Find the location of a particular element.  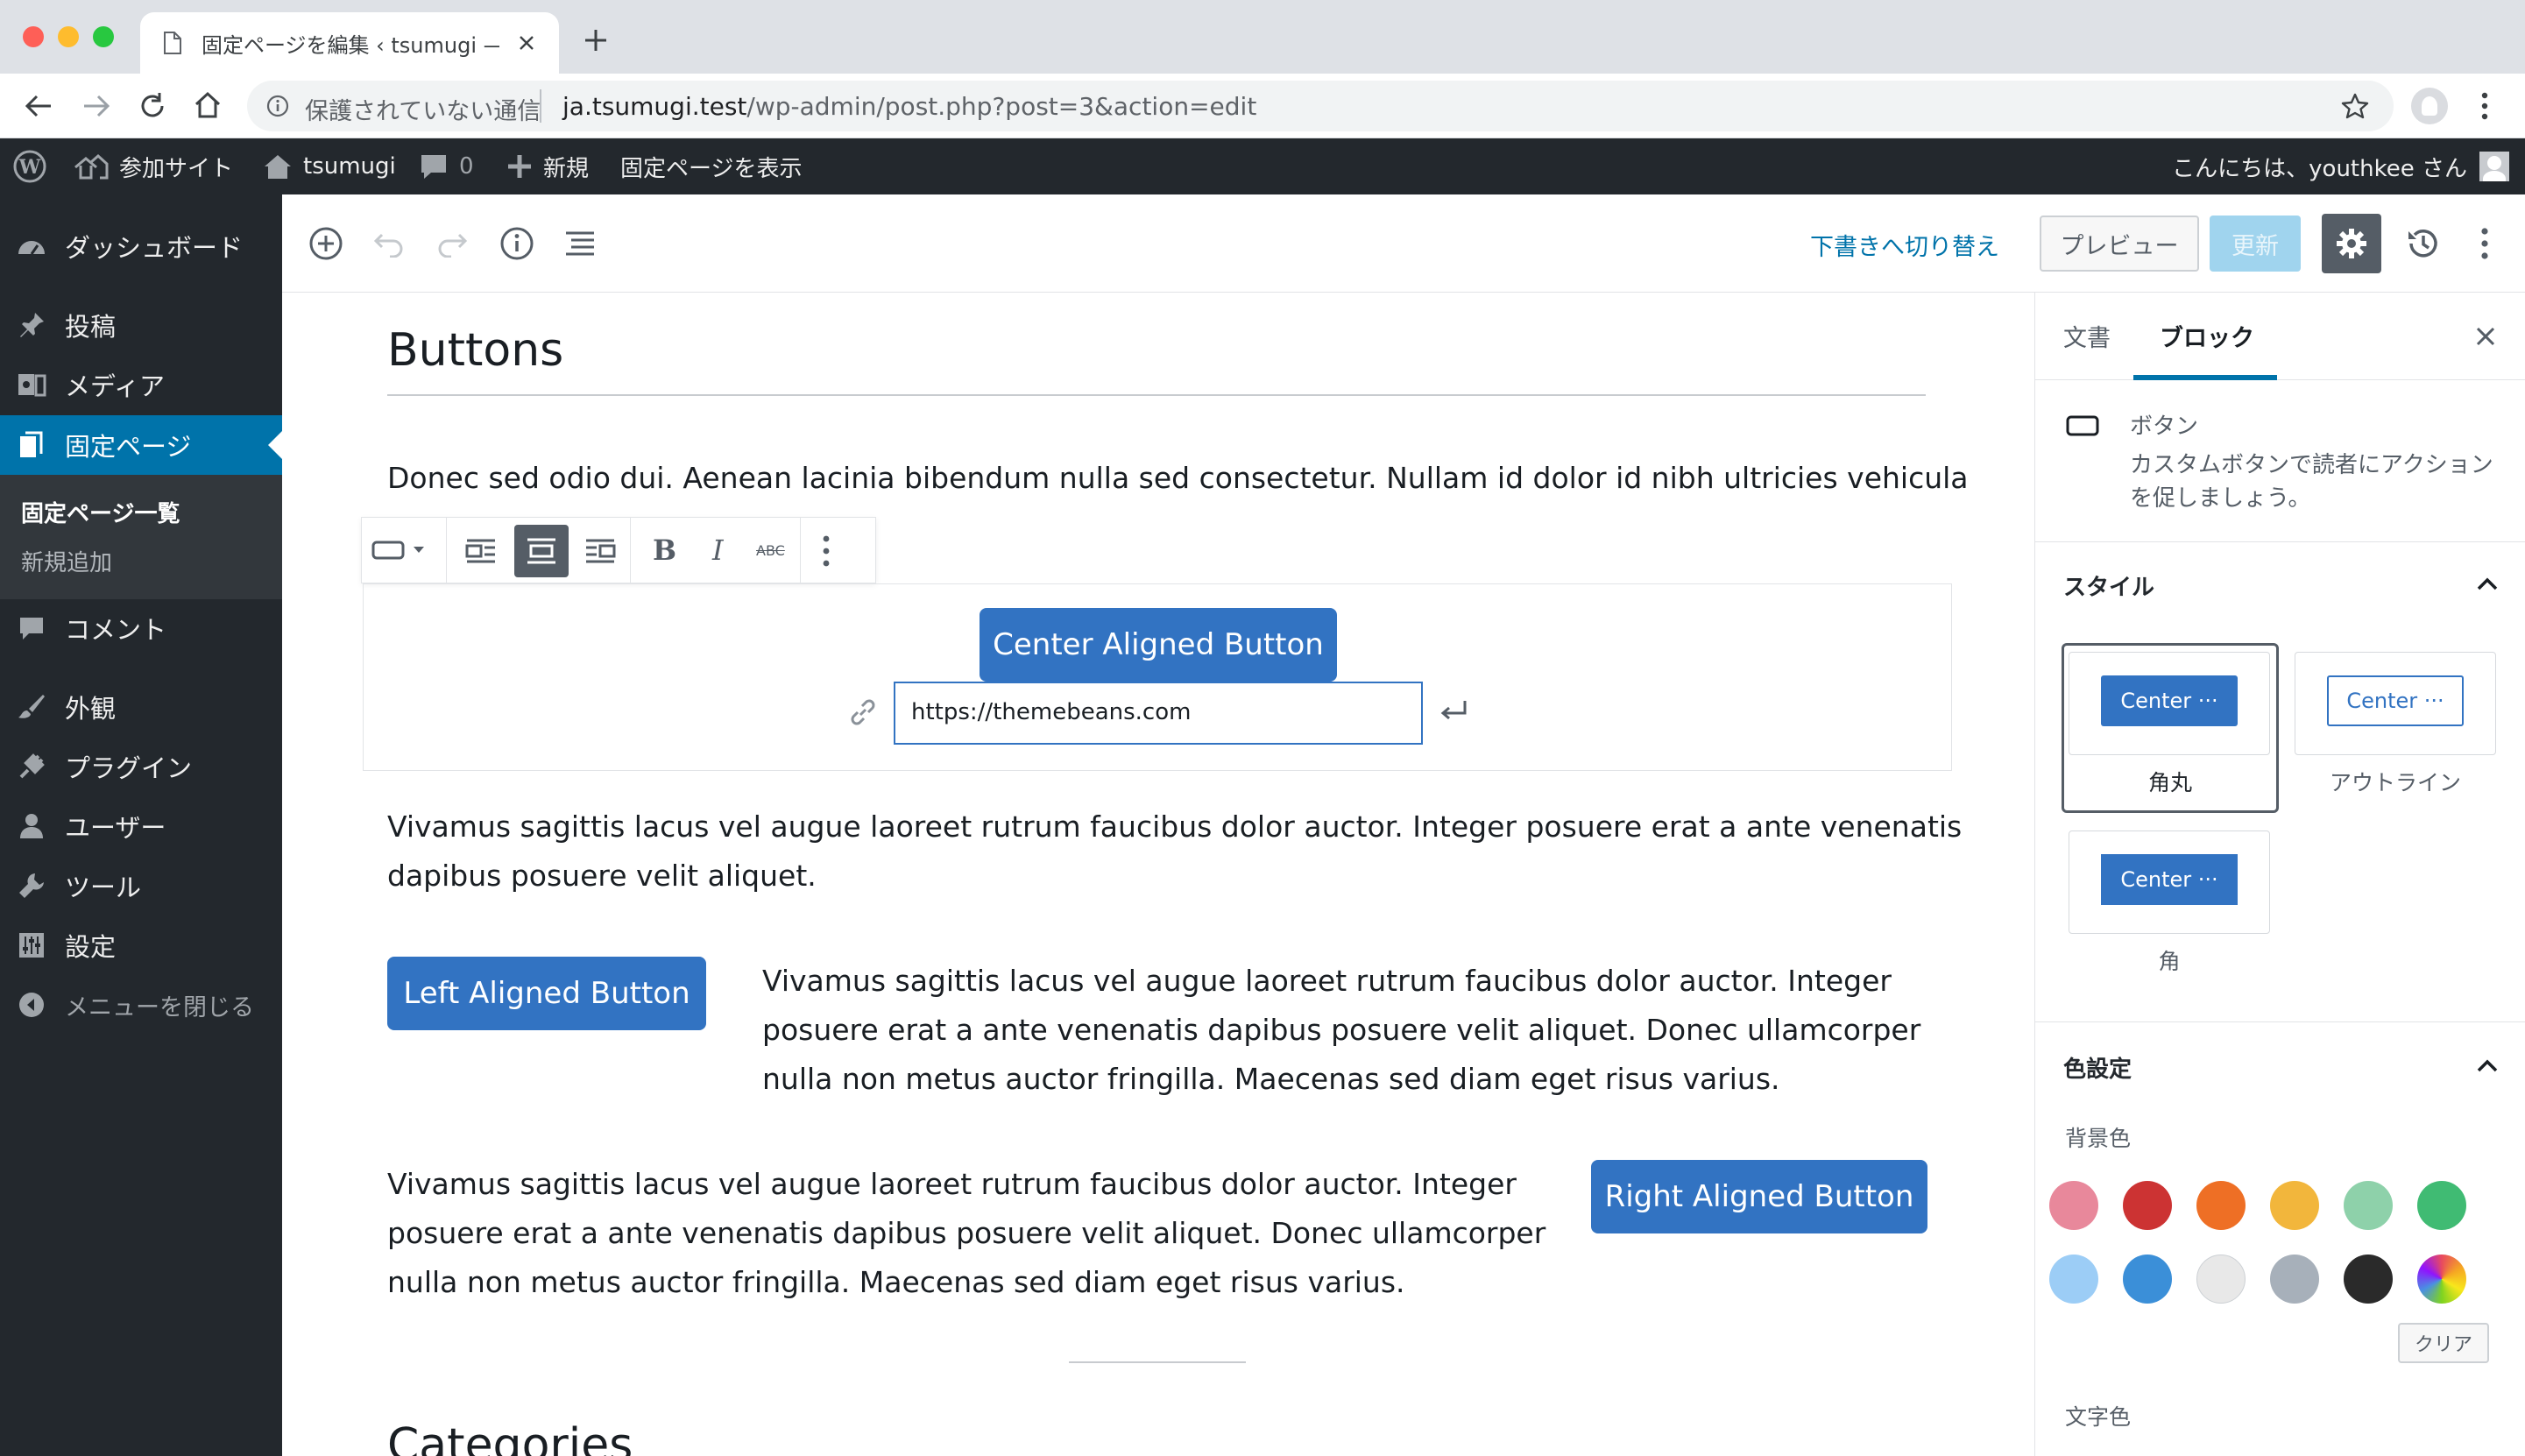

submenu-pages-all: 固定ページ一覧 is located at coordinates (100, 512).